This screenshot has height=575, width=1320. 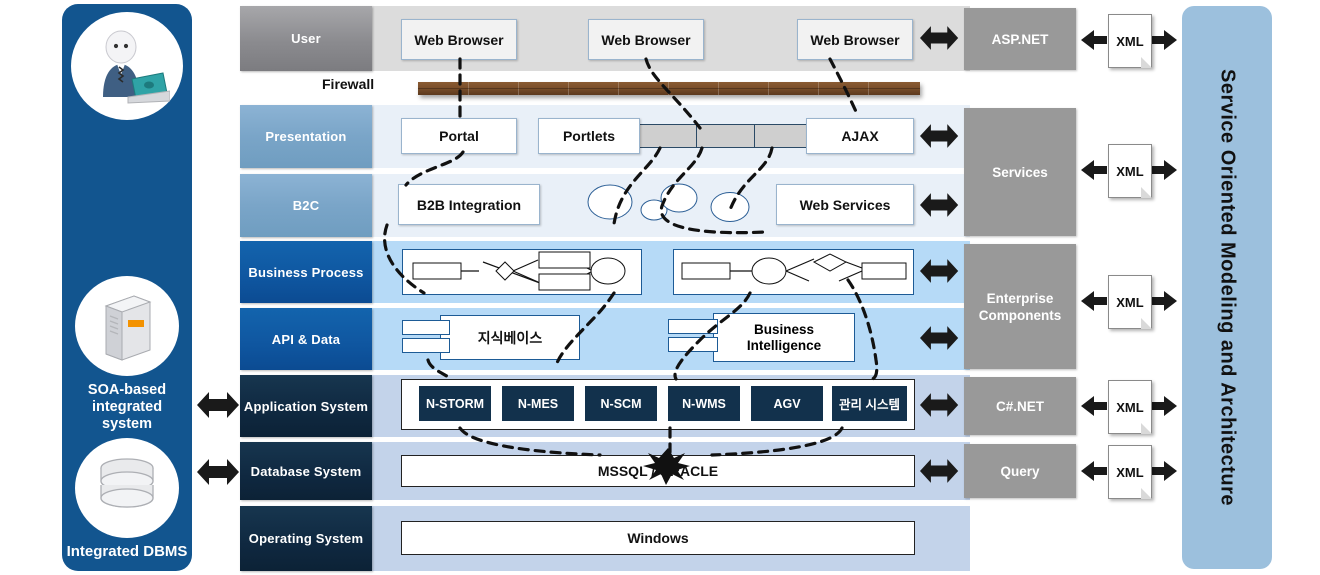 I want to click on layer-chip-user: User, so click(x=306, y=38).